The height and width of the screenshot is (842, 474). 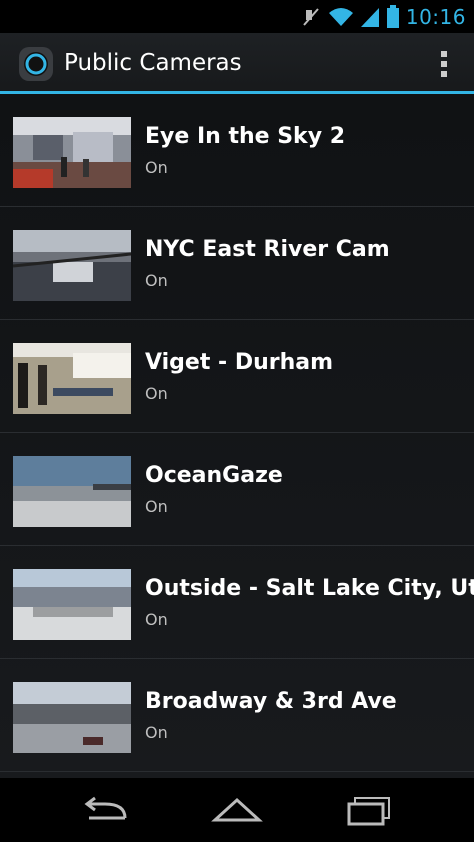 I want to click on home-icon, so click(x=237, y=810).